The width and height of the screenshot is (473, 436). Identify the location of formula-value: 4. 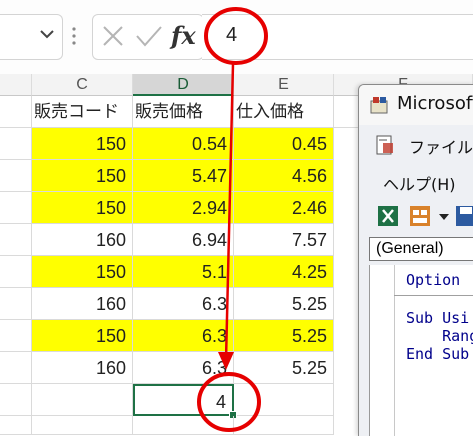
(232, 35).